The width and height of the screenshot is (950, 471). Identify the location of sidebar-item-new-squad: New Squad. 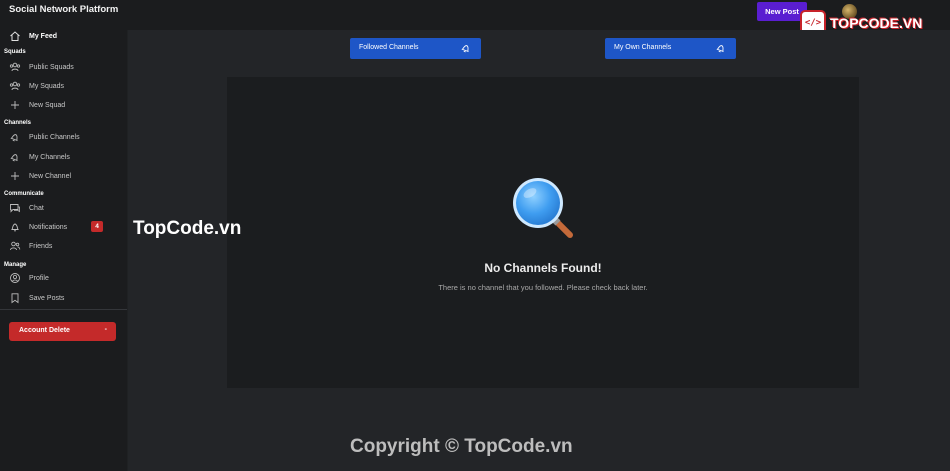
(63, 105).